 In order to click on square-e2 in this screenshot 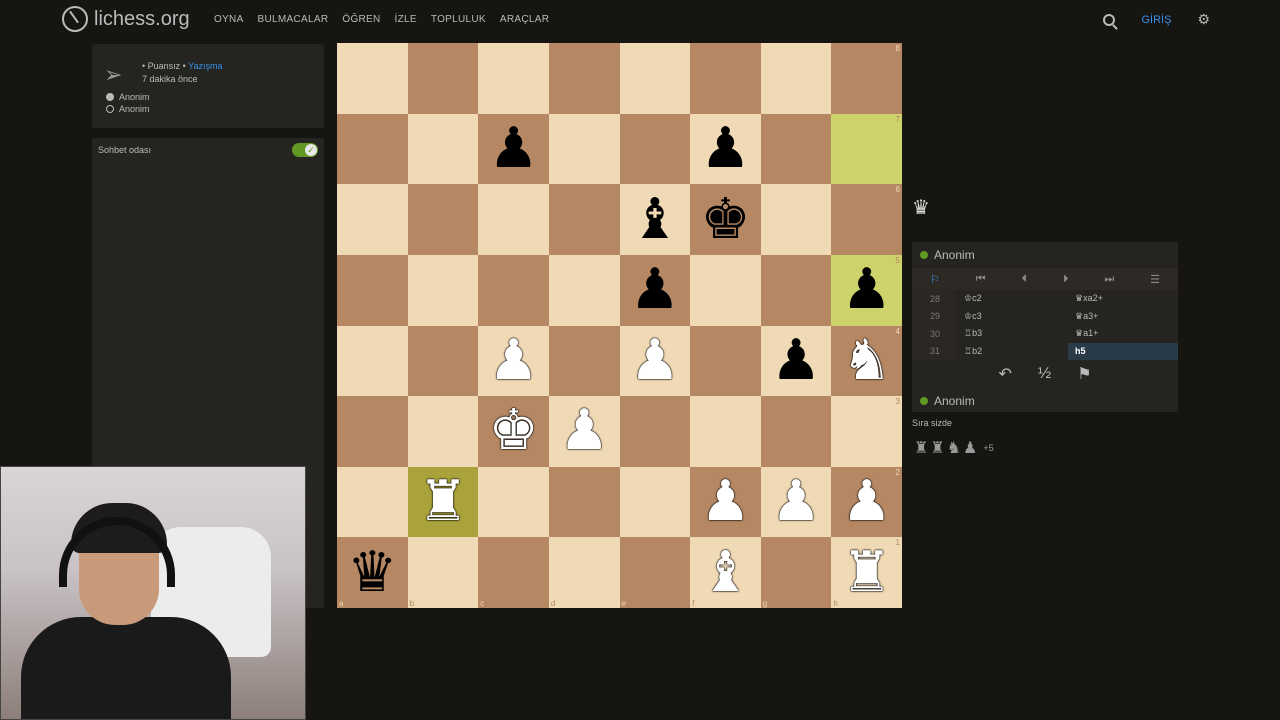, I will do `click(655, 502)`.